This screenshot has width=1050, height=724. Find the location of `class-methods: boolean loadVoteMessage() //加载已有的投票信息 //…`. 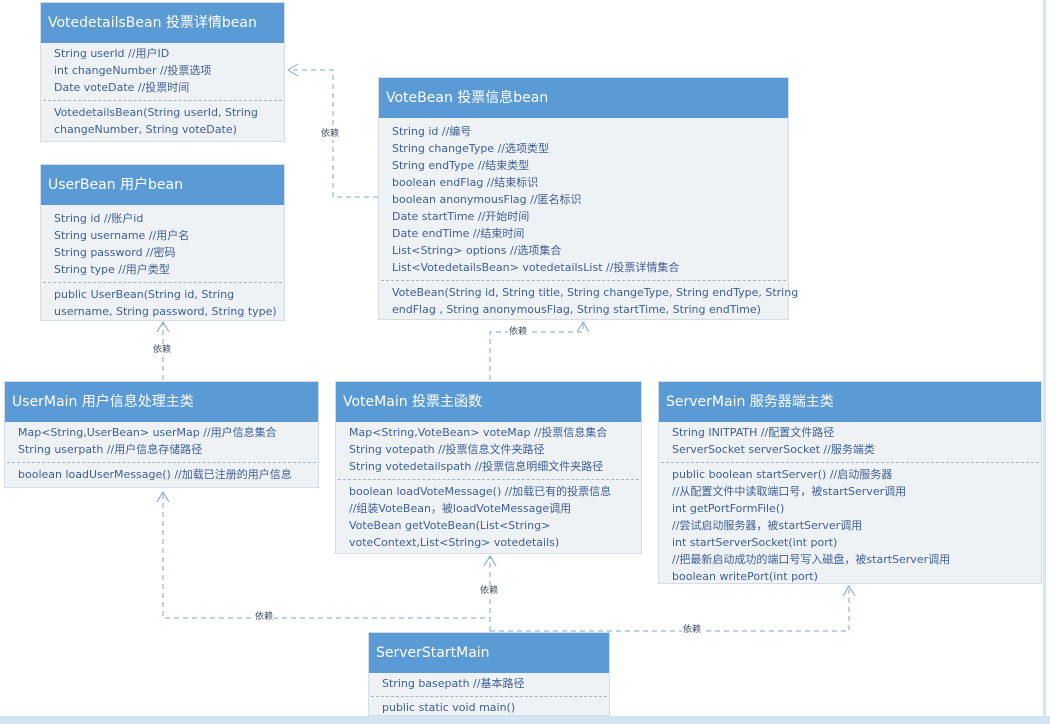

class-methods: boolean loadVoteMessage() //加载已有的投票信息 //… is located at coordinates (488, 517).